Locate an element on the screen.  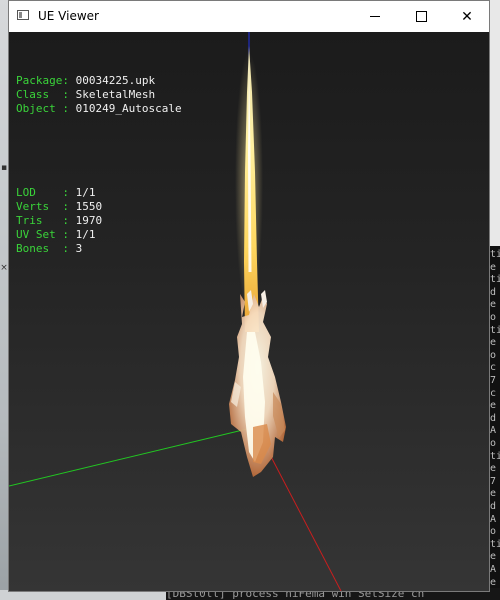
info-row: Object : 010249_Autoscale is located at coordinates (99, 109).